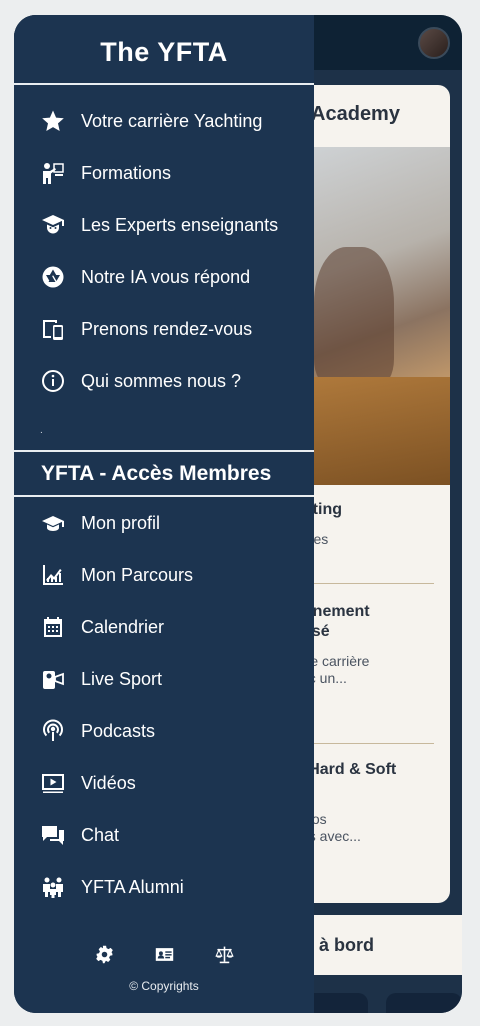  I want to click on graduate-icon, so click(53, 225).